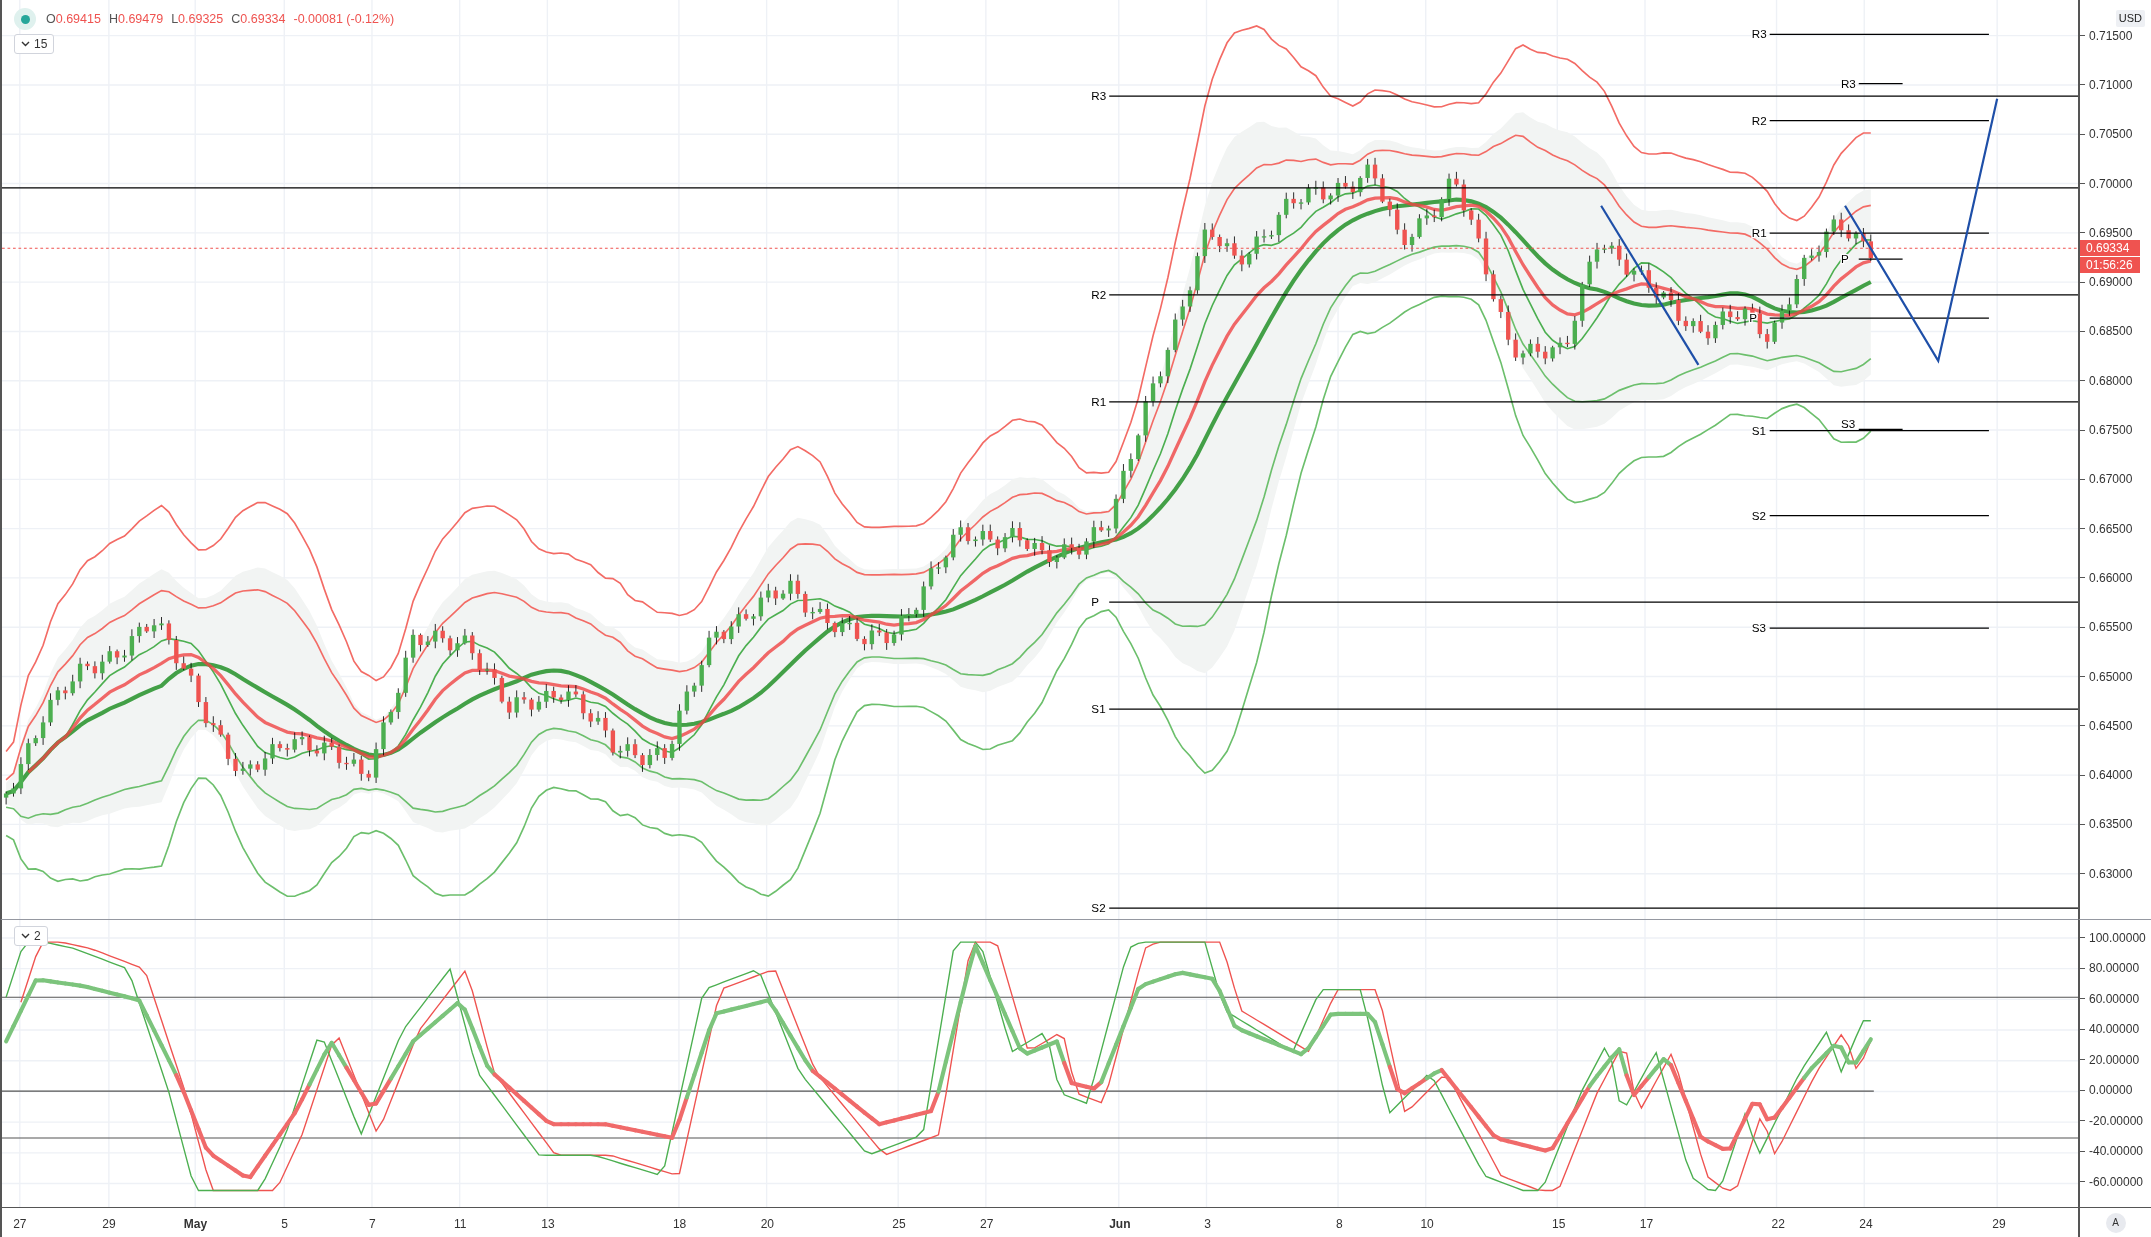 The width and height of the screenshot is (2151, 1237). Describe the element at coordinates (2111, 183) in the screenshot. I see `axis-label: 0.70000` at that location.